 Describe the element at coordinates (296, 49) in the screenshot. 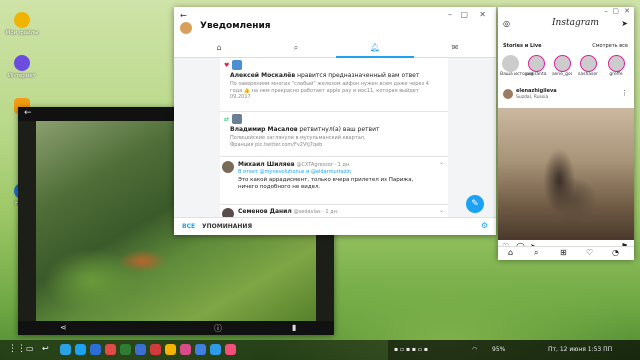

I see `tab-search: ⌕` at that location.